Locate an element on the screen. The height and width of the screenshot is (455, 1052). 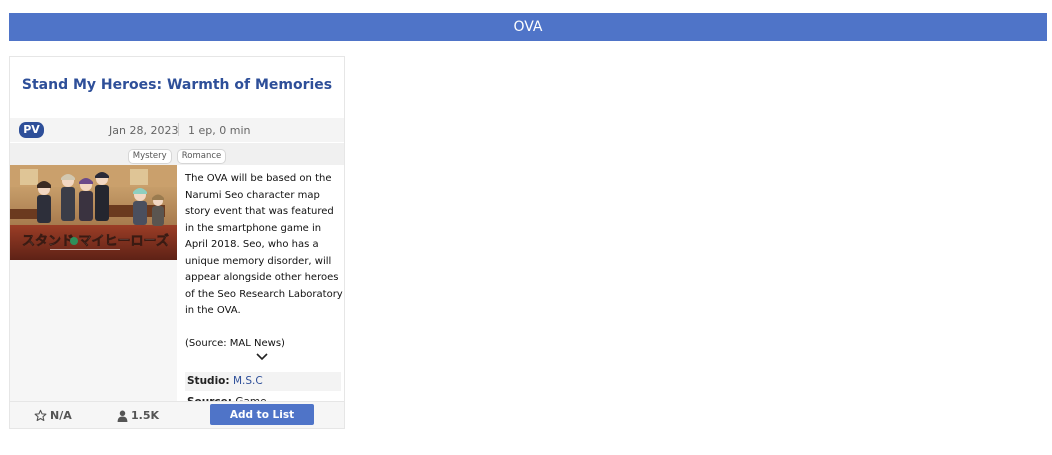
members-count: 1.5K is located at coordinates (145, 415).